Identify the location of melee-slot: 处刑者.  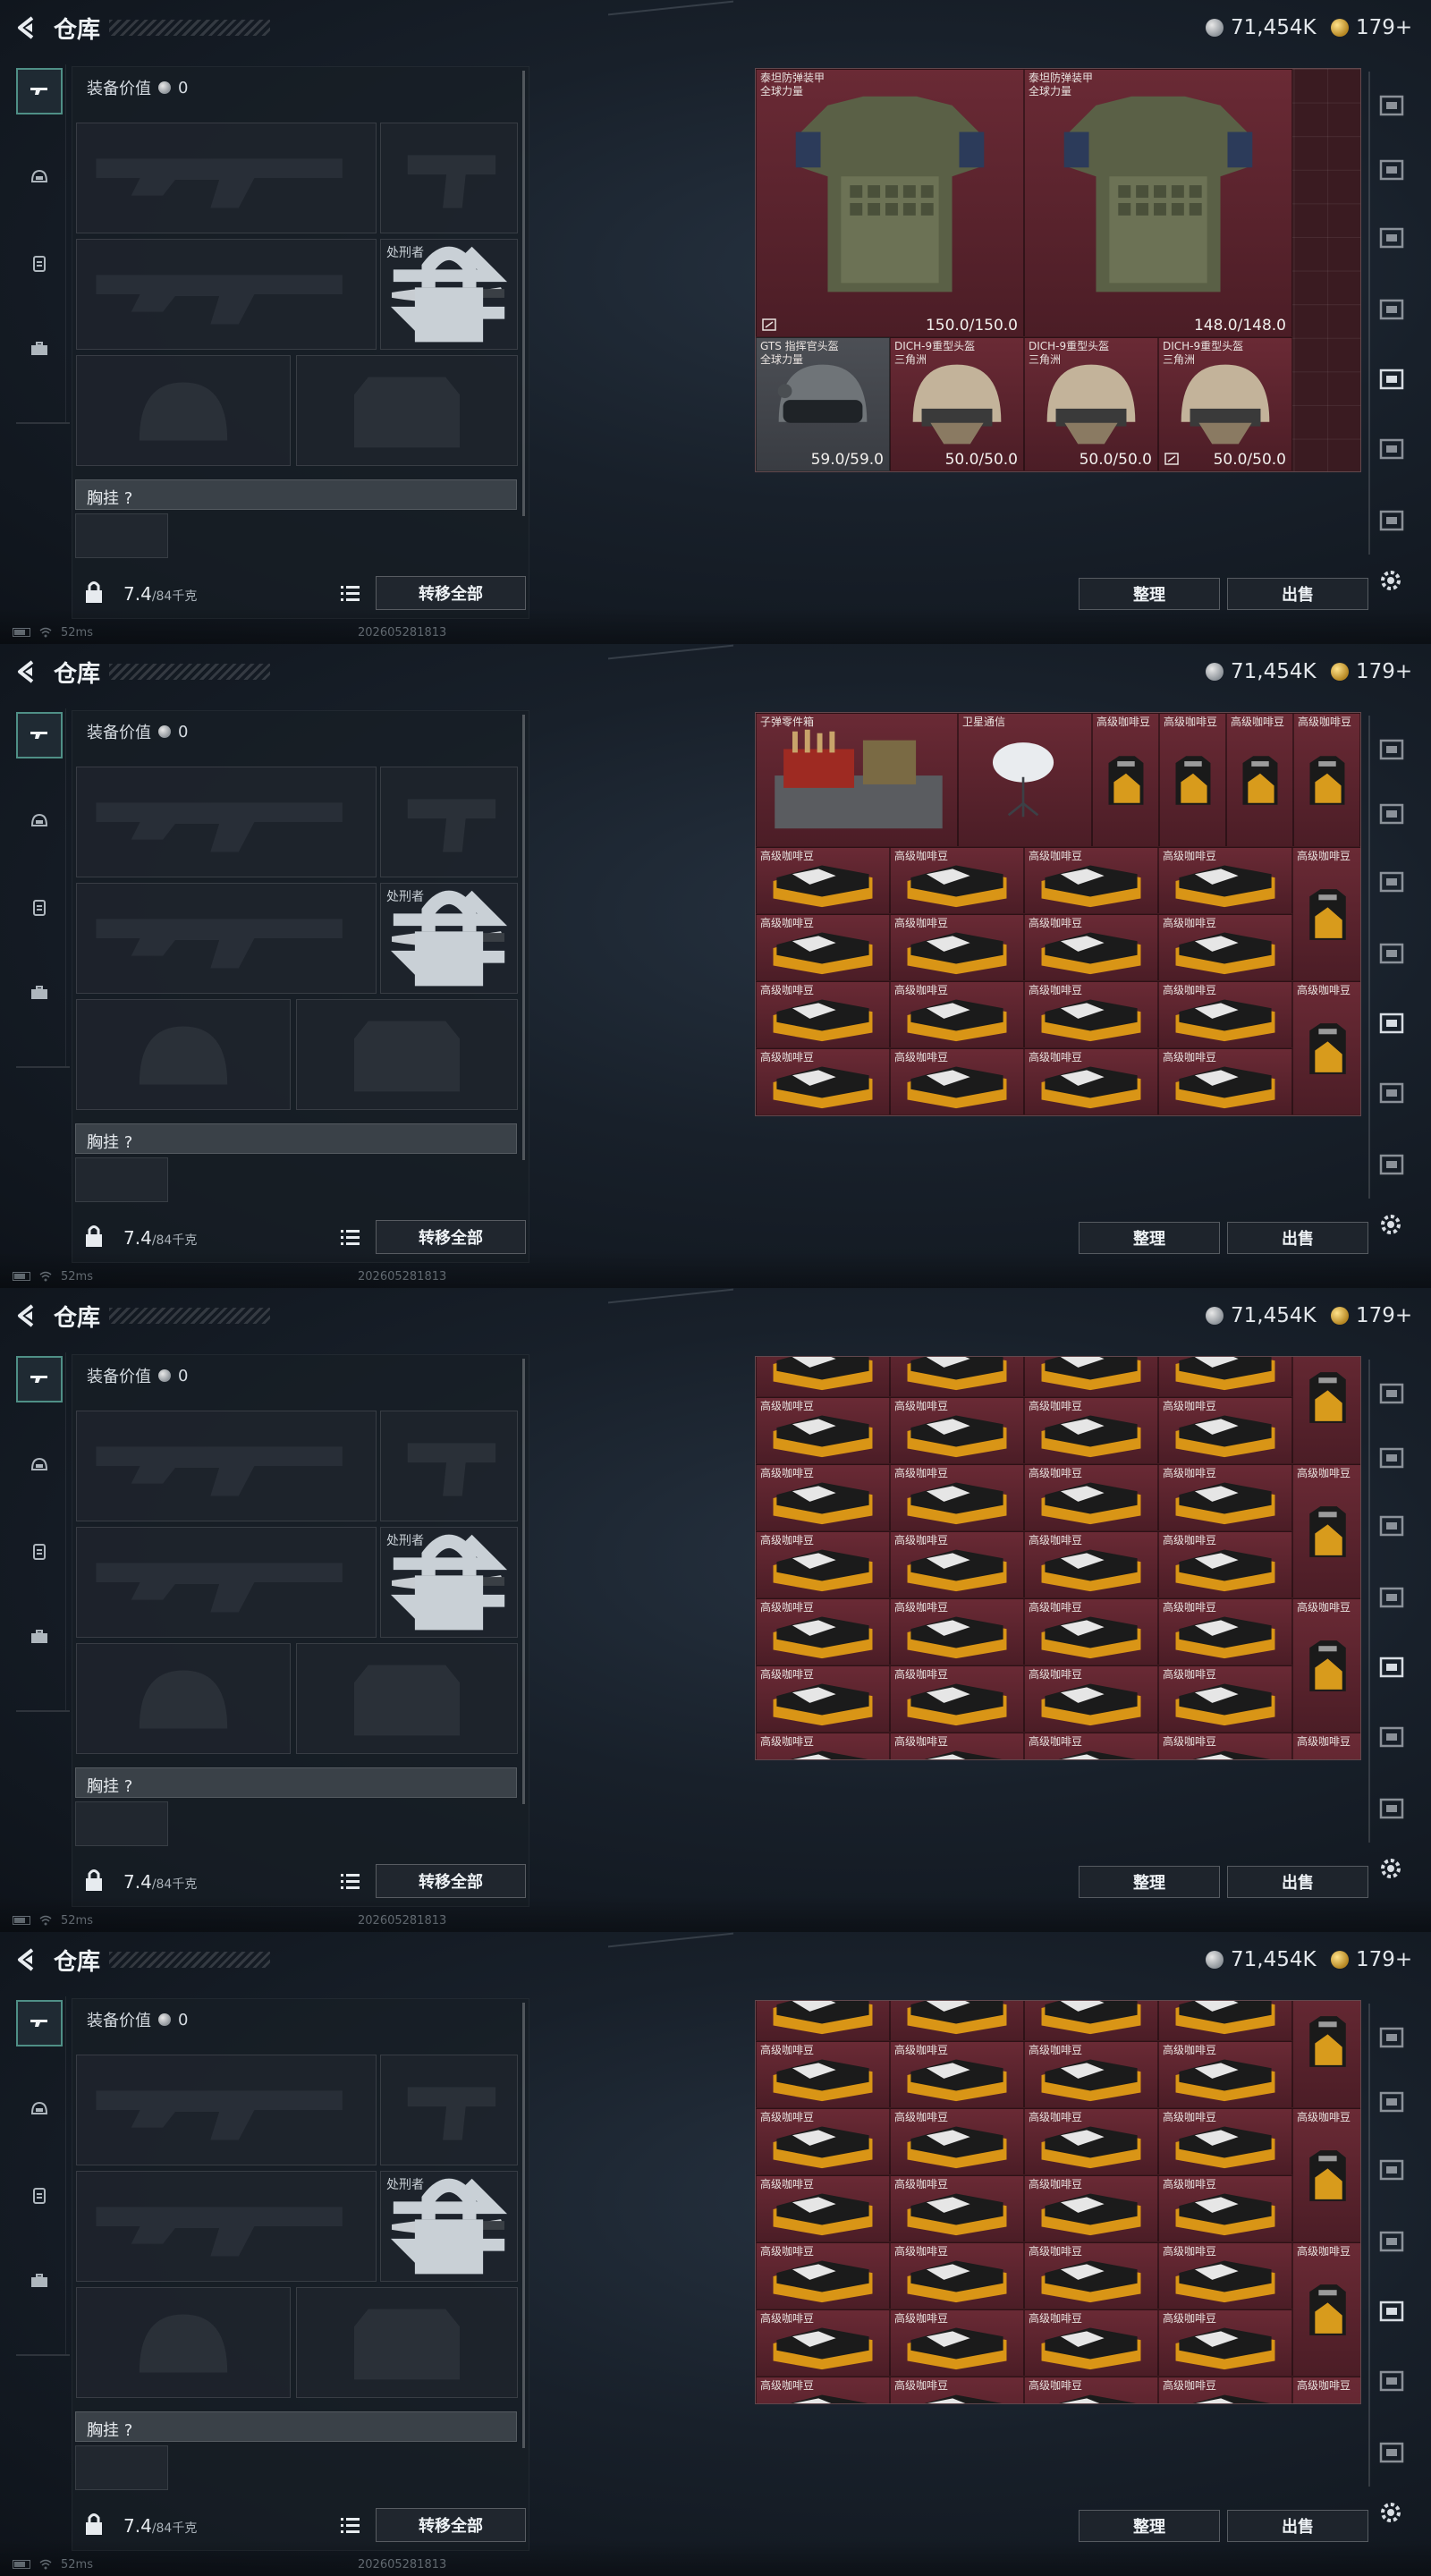
(449, 1582).